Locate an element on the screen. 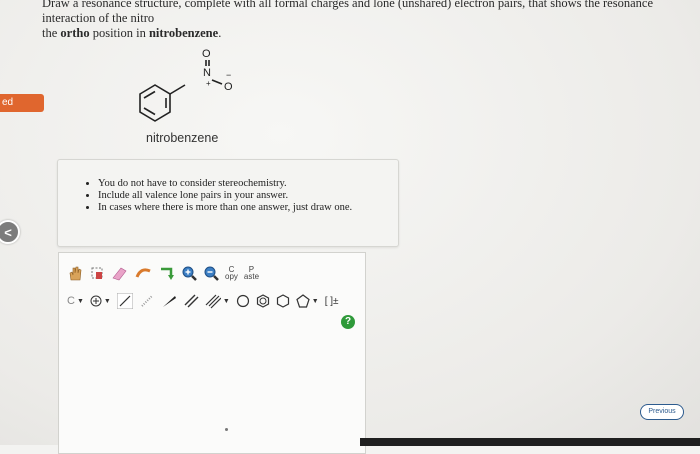 The width and height of the screenshot is (700, 454). double-bond-icon is located at coordinates (191, 301).